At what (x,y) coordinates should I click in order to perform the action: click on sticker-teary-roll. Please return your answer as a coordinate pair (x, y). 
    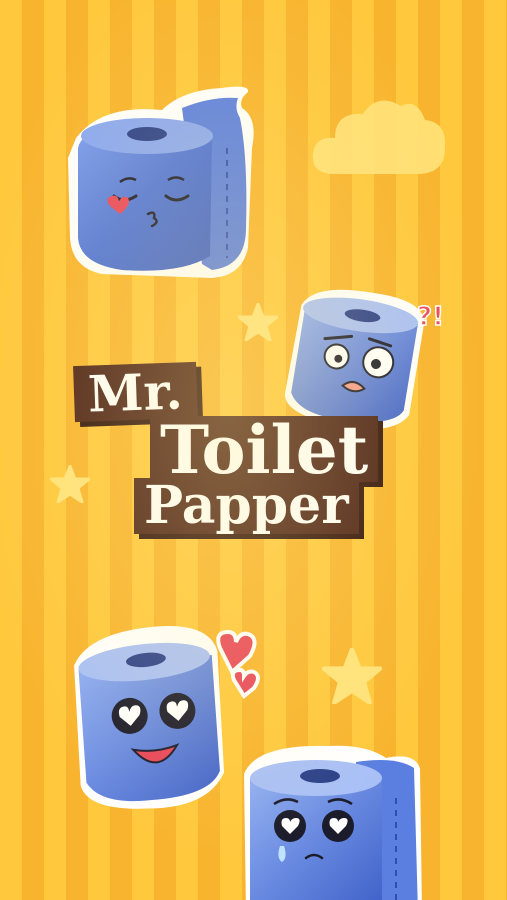
    Looking at the image, I should click on (336, 819).